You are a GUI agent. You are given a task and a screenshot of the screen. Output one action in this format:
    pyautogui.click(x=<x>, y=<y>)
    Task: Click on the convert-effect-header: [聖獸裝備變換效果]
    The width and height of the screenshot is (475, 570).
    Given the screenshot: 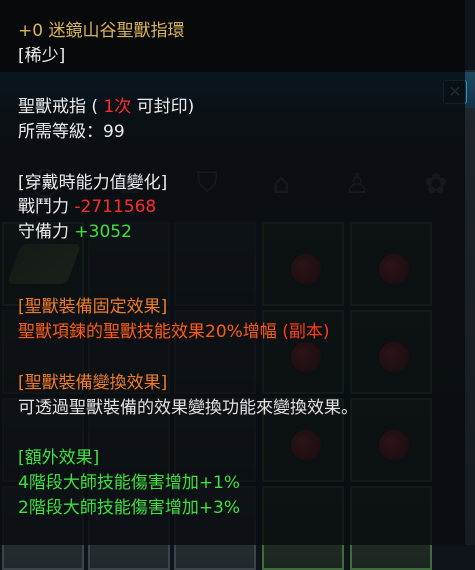 What is the action you would take?
    pyautogui.click(x=93, y=383)
    